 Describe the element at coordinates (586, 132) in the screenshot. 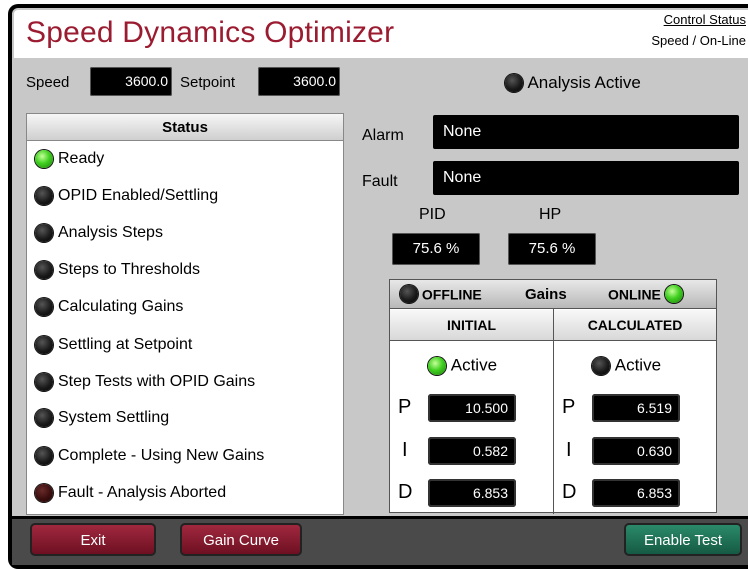

I see `alarm-field: None` at that location.